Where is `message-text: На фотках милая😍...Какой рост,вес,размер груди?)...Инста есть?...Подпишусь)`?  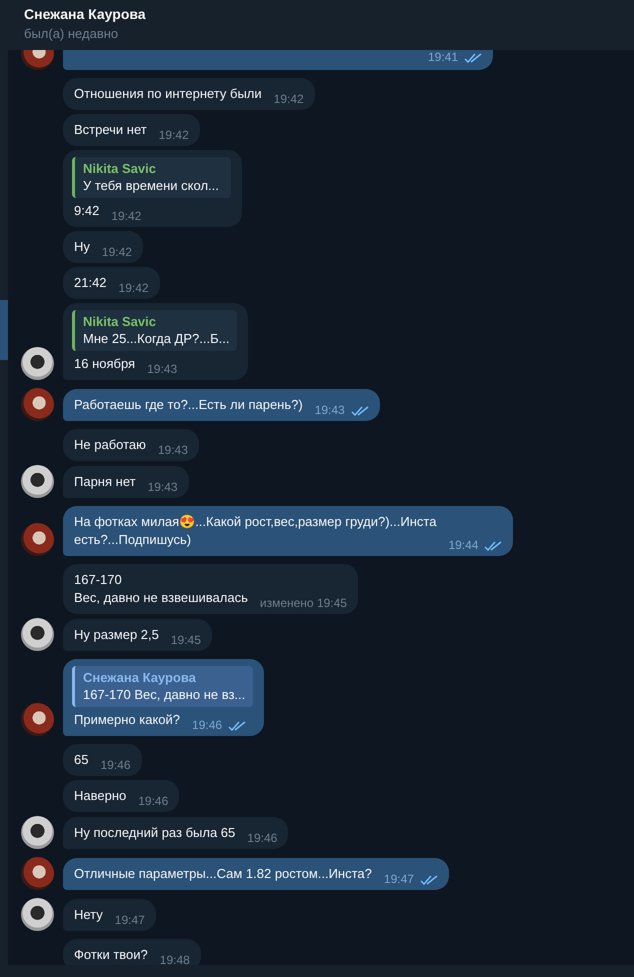
message-text: На фотках милая😍...Какой рост,вес,размер груди?)...Инста есть?...Подпишусь) is located at coordinates (255, 531).